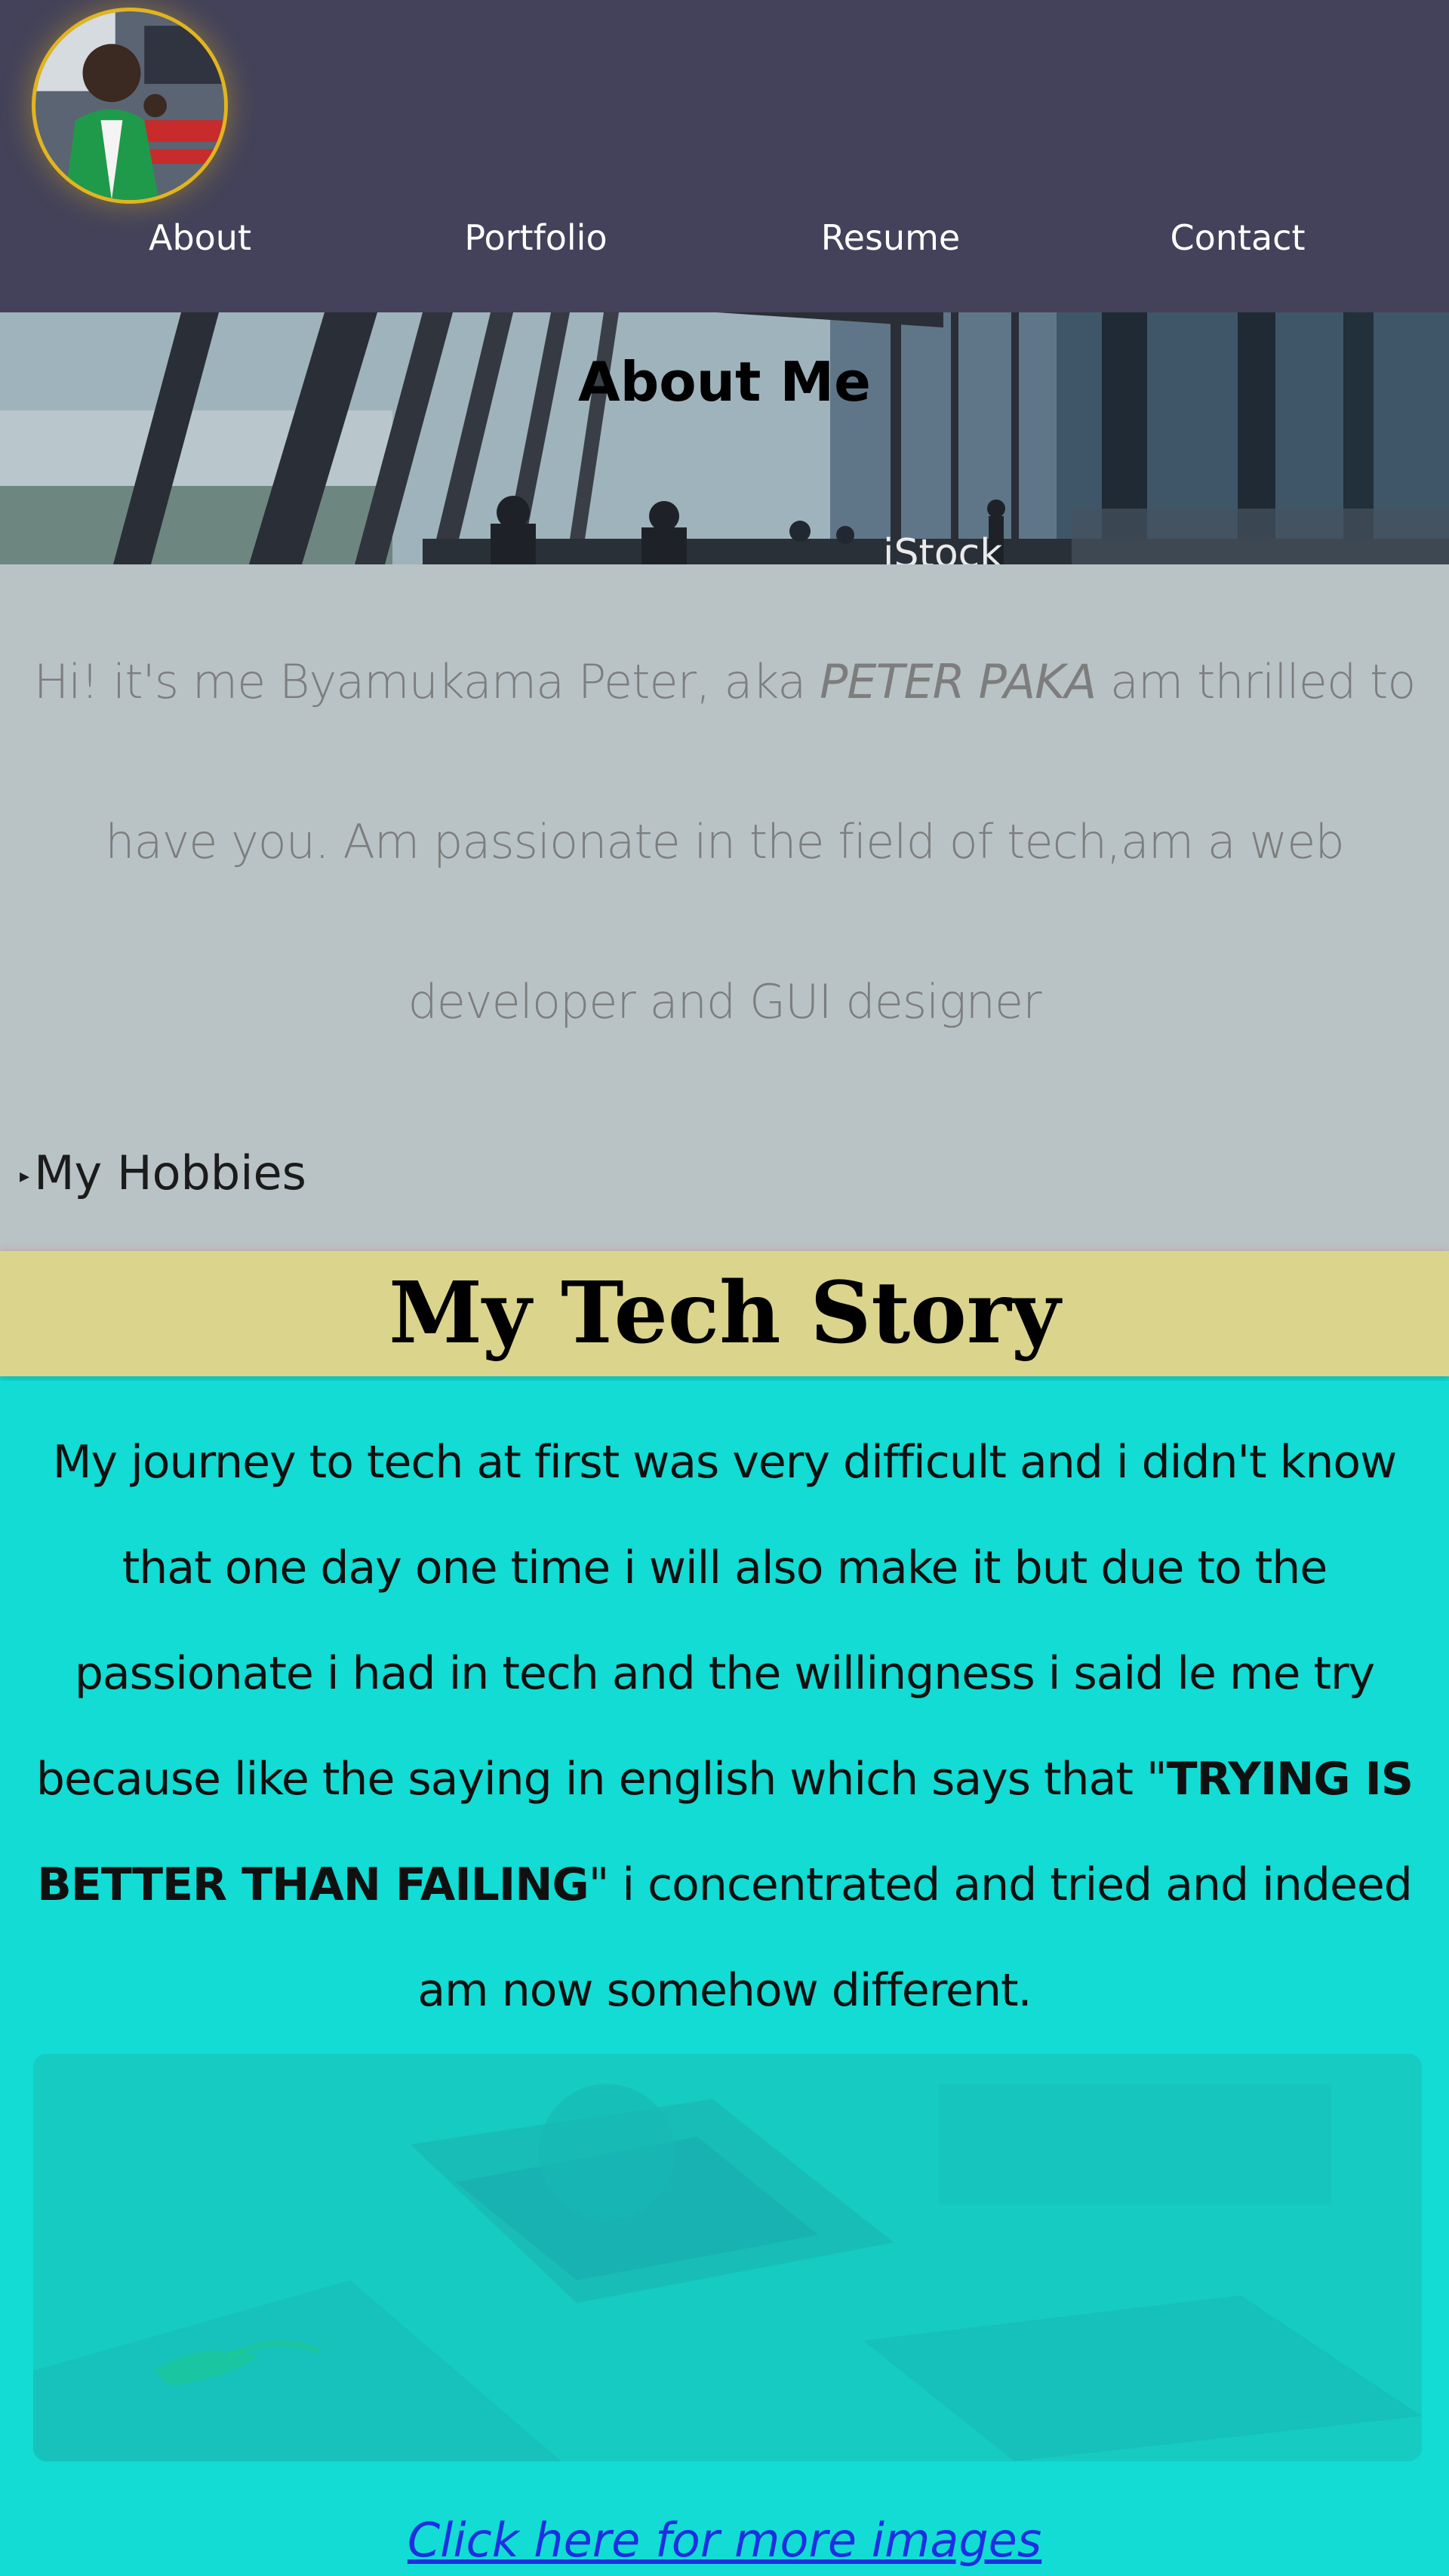 The width and height of the screenshot is (1449, 2576). Describe the element at coordinates (170, 1172) in the screenshot. I see `hobbies-label: My Hobbies` at that location.